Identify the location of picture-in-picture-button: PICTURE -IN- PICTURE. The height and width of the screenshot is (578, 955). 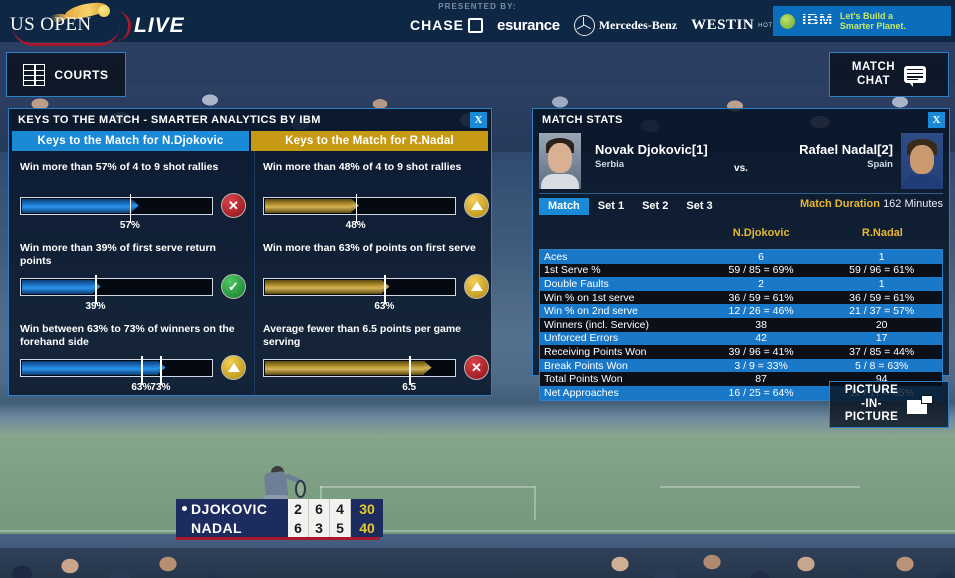
(889, 404).